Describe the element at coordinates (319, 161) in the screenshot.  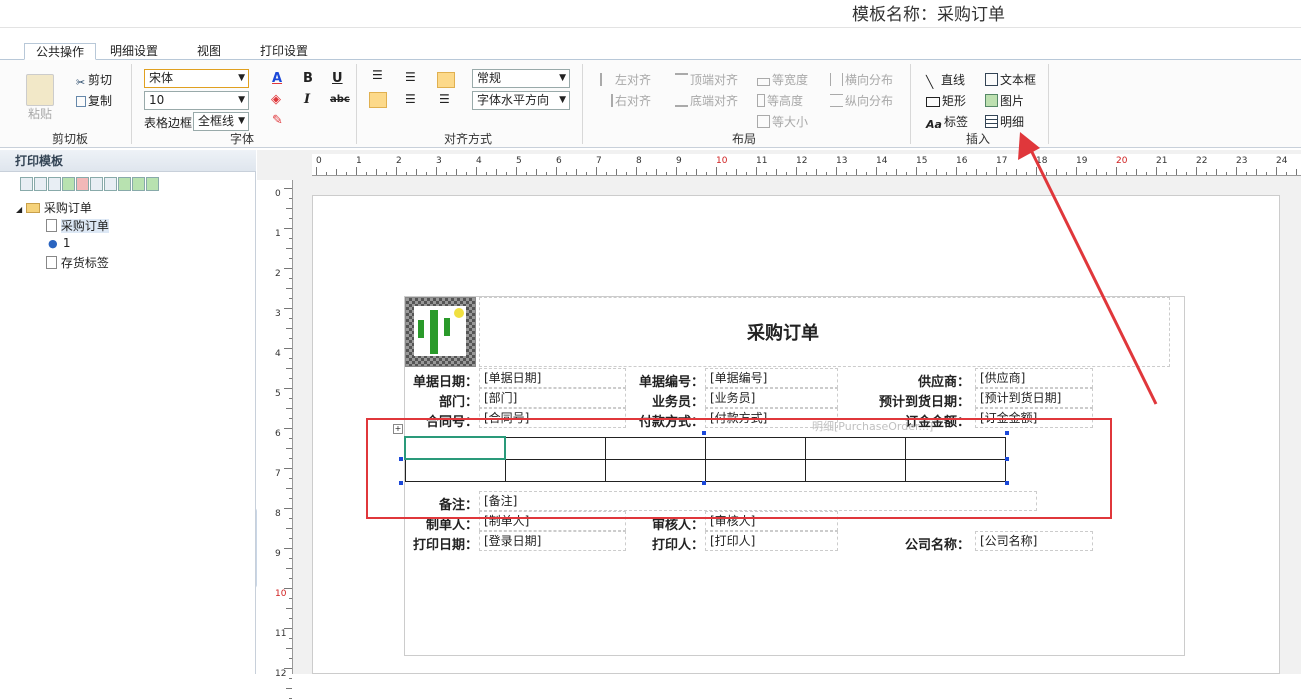
I see `ruler-number: 0` at that location.